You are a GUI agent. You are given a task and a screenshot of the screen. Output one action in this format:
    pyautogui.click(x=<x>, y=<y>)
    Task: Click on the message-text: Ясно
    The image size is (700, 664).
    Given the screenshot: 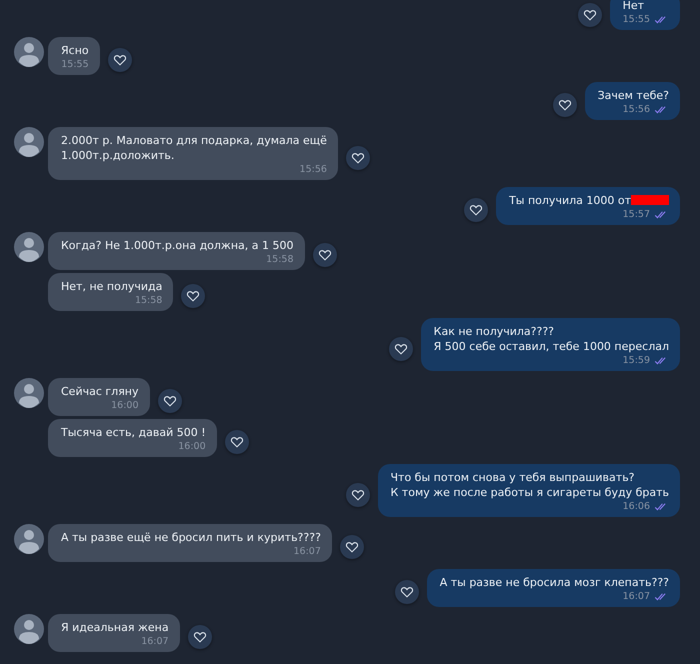 What is the action you would take?
    pyautogui.click(x=75, y=50)
    